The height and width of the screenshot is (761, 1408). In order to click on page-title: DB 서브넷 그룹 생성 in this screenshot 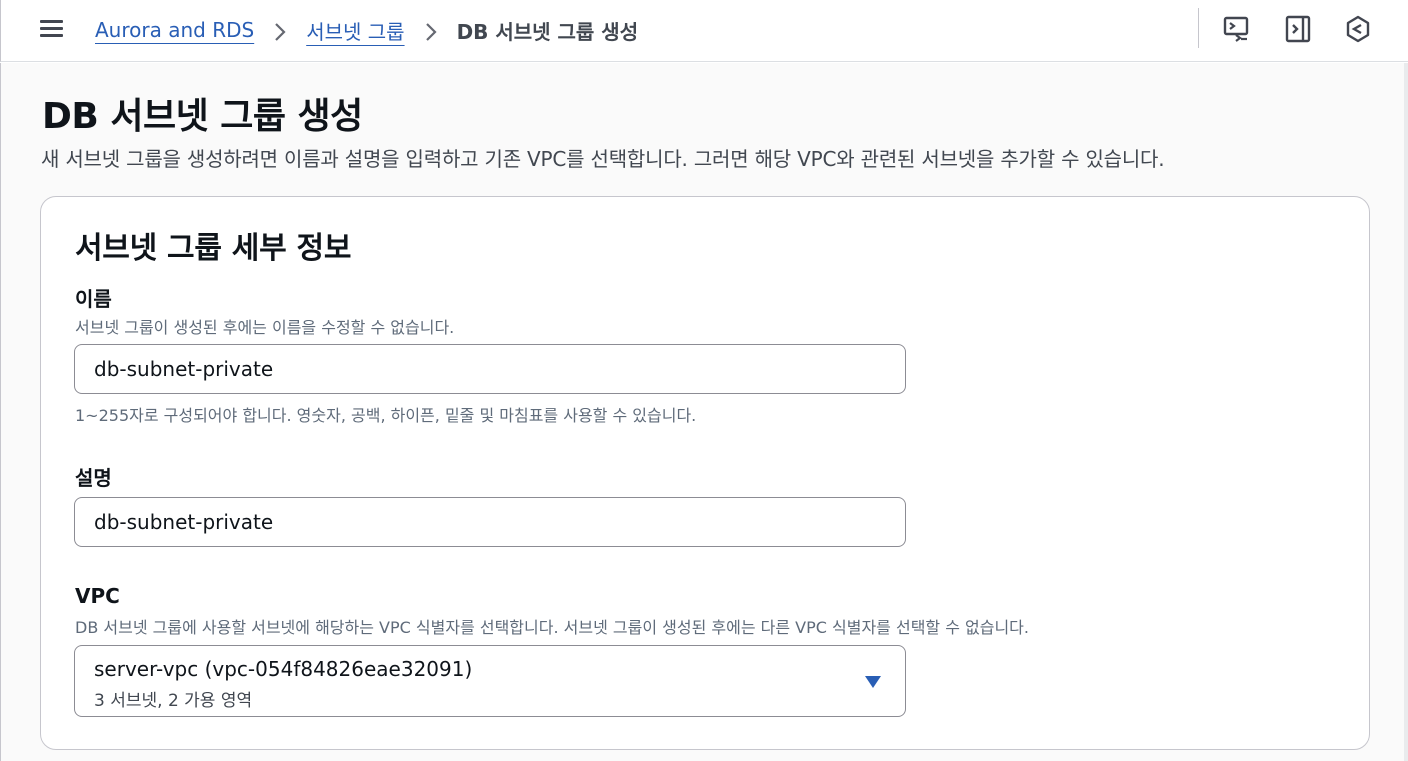, I will do `click(202, 116)`.